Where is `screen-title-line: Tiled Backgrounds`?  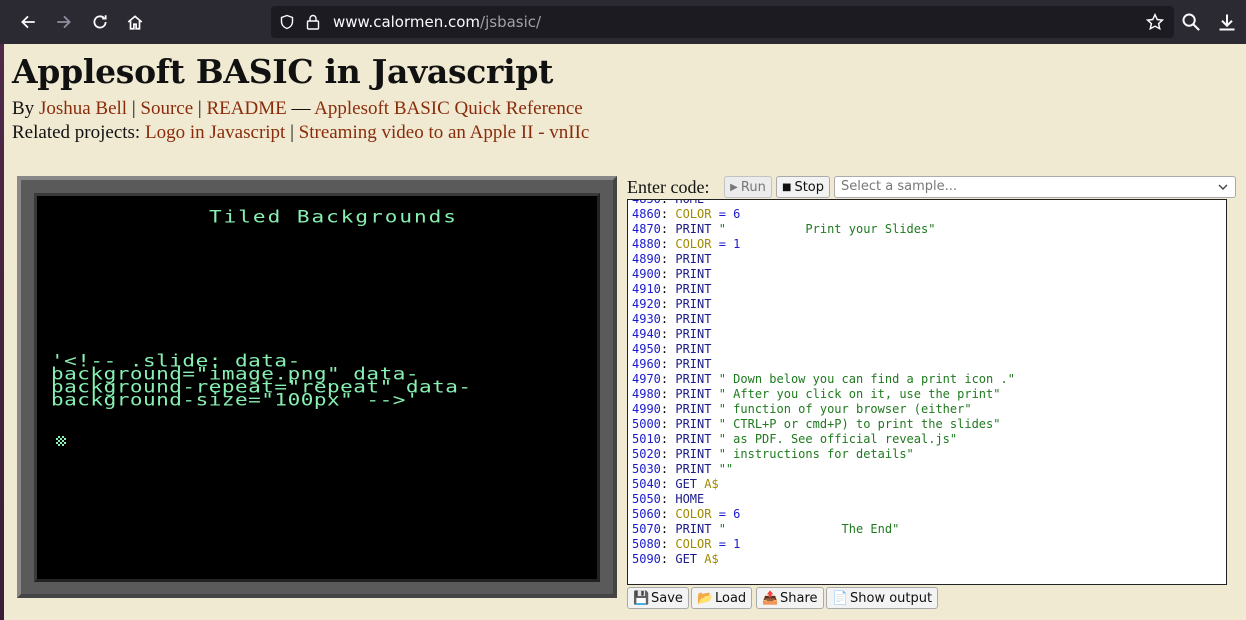 screen-title-line: Tiled Backgrounds is located at coordinates (333, 216).